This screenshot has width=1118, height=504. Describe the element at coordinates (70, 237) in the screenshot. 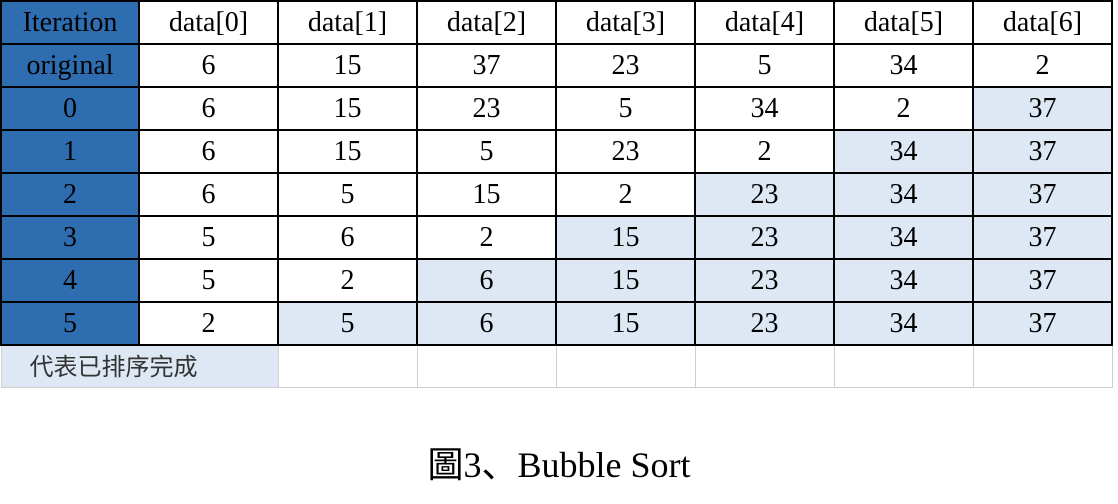

I see `iteration-label: 3` at that location.